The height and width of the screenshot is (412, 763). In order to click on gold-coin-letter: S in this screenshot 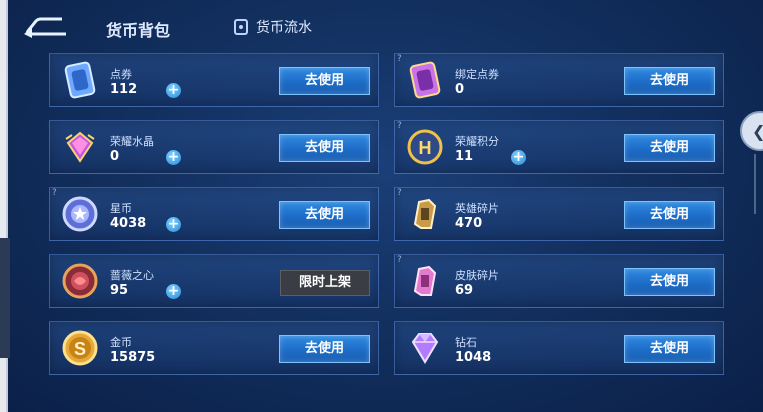, I will do `click(80, 349)`.